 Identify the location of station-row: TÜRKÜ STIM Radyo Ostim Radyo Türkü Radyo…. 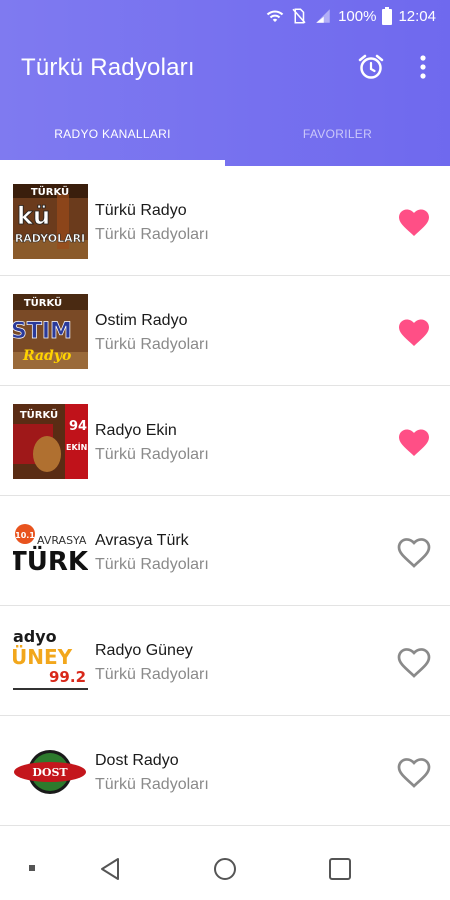
(225, 331).